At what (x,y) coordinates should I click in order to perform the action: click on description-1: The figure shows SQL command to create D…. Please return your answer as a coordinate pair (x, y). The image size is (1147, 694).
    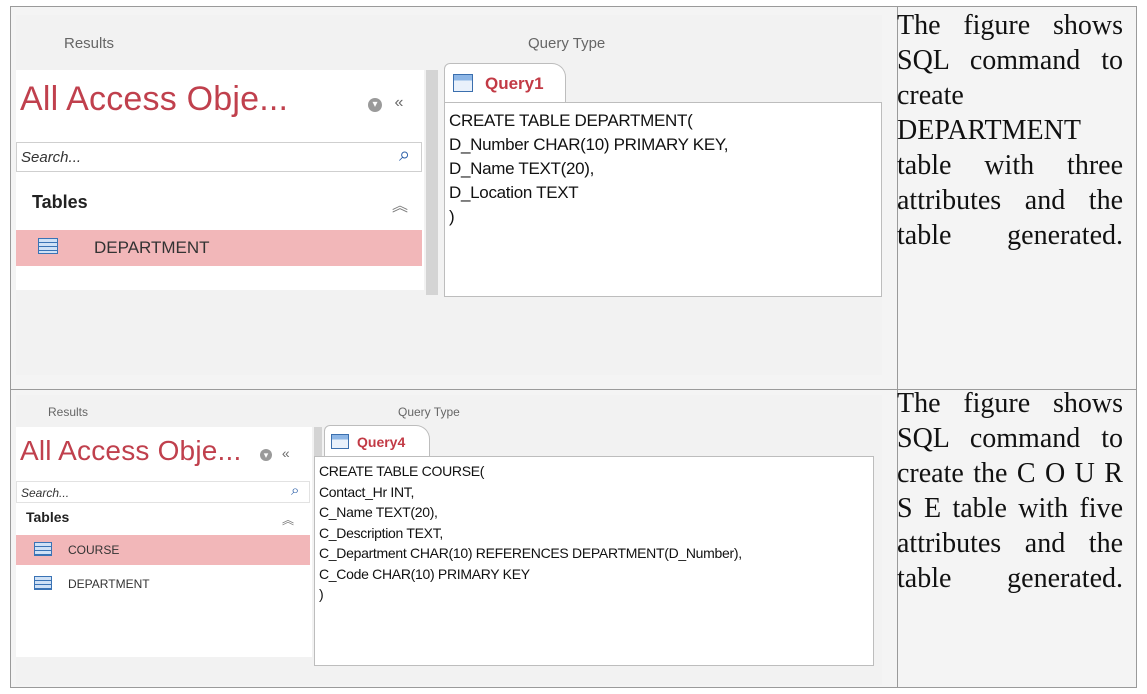
    Looking at the image, I should click on (1010, 130).